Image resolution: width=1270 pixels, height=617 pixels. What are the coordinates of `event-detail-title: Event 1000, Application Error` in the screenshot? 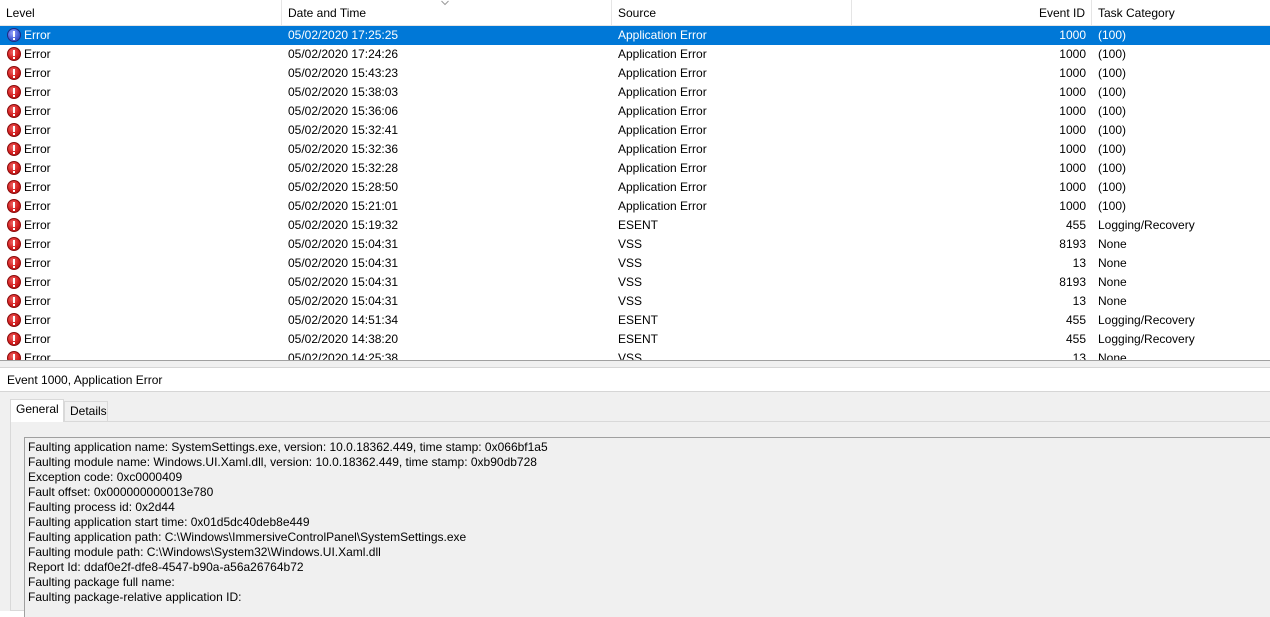 It's located at (635, 380).